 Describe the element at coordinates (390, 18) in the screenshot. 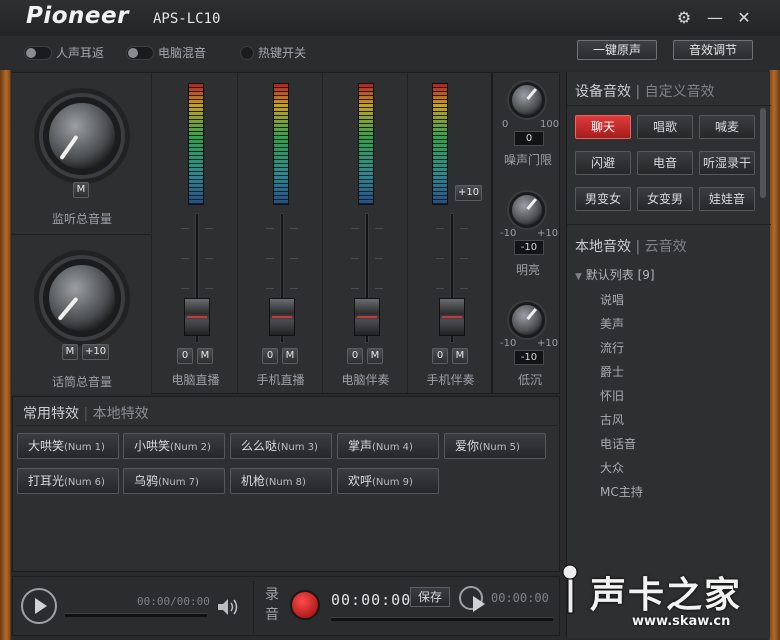

I see `title-bar: Pioneer APS-LC10 ⚙ — ✕` at that location.